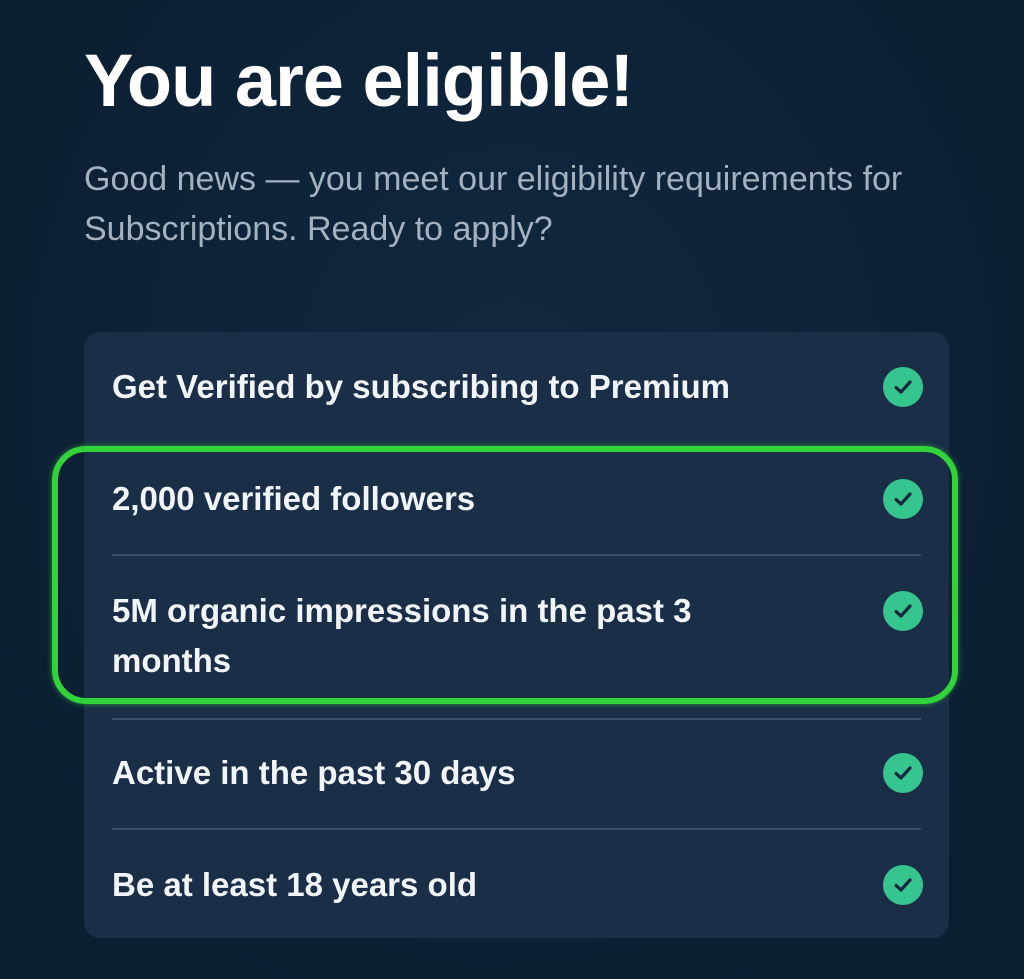 Image resolution: width=1024 pixels, height=979 pixels. I want to click on page-title: You are eligible!, so click(359, 80).